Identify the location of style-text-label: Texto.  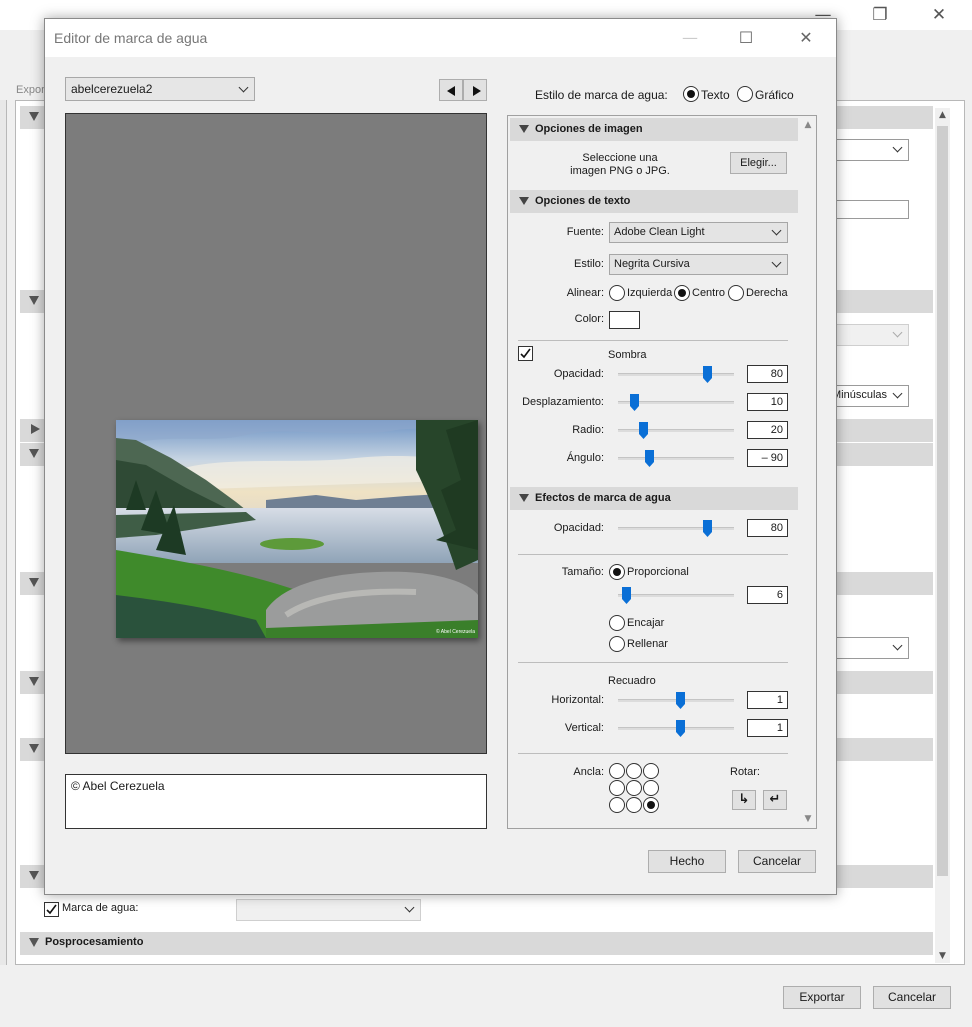
(715, 95).